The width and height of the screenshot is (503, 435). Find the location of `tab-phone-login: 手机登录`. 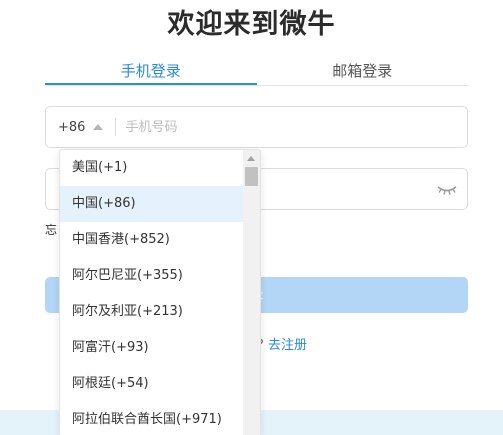

tab-phone-login: 手机登录 is located at coordinates (151, 71).